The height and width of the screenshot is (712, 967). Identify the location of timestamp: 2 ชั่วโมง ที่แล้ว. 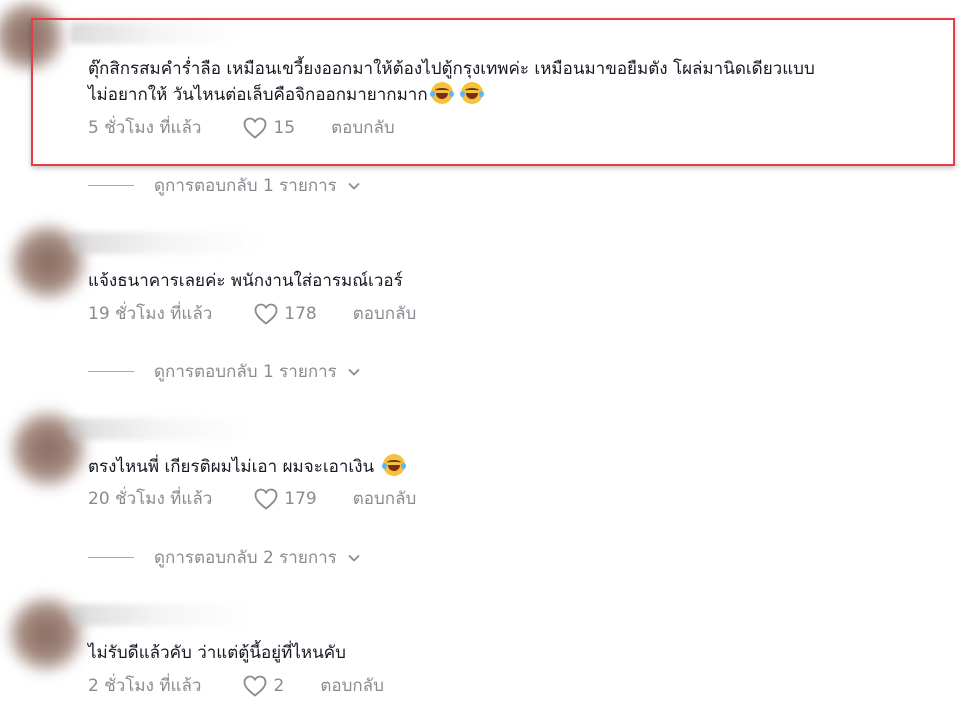
(145, 686).